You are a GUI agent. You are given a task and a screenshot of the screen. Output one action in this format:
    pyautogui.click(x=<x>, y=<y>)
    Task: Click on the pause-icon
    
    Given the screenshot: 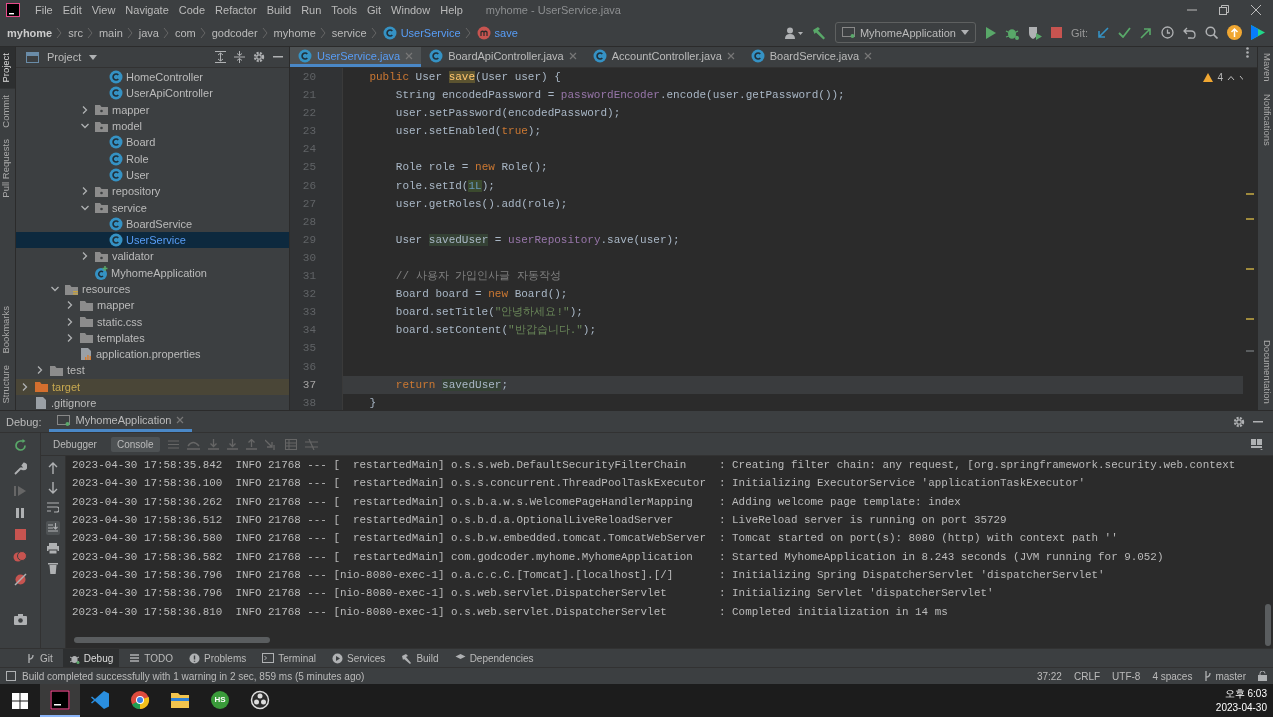 What is the action you would take?
    pyautogui.click(x=20, y=513)
    